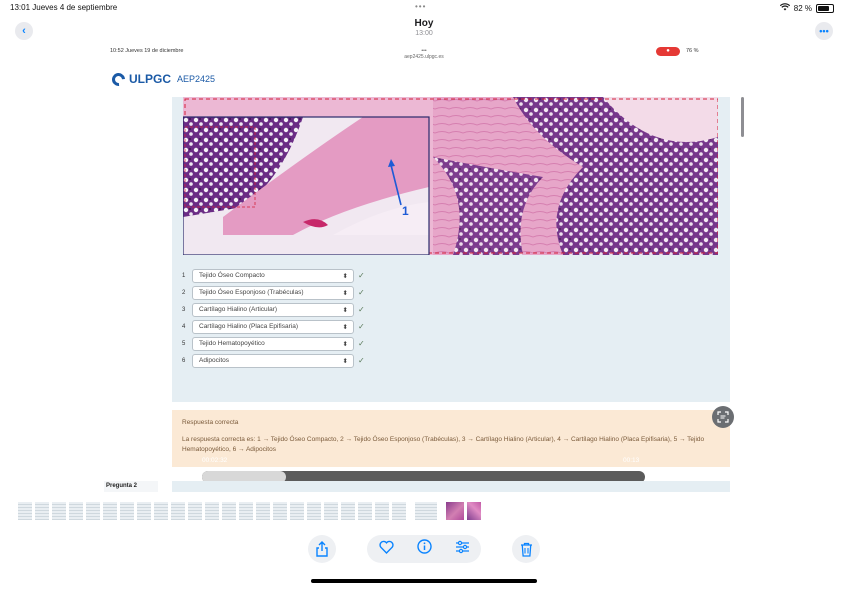  I want to click on answer-select-5: Tejido Hematopoyético ⬍, so click(273, 343).